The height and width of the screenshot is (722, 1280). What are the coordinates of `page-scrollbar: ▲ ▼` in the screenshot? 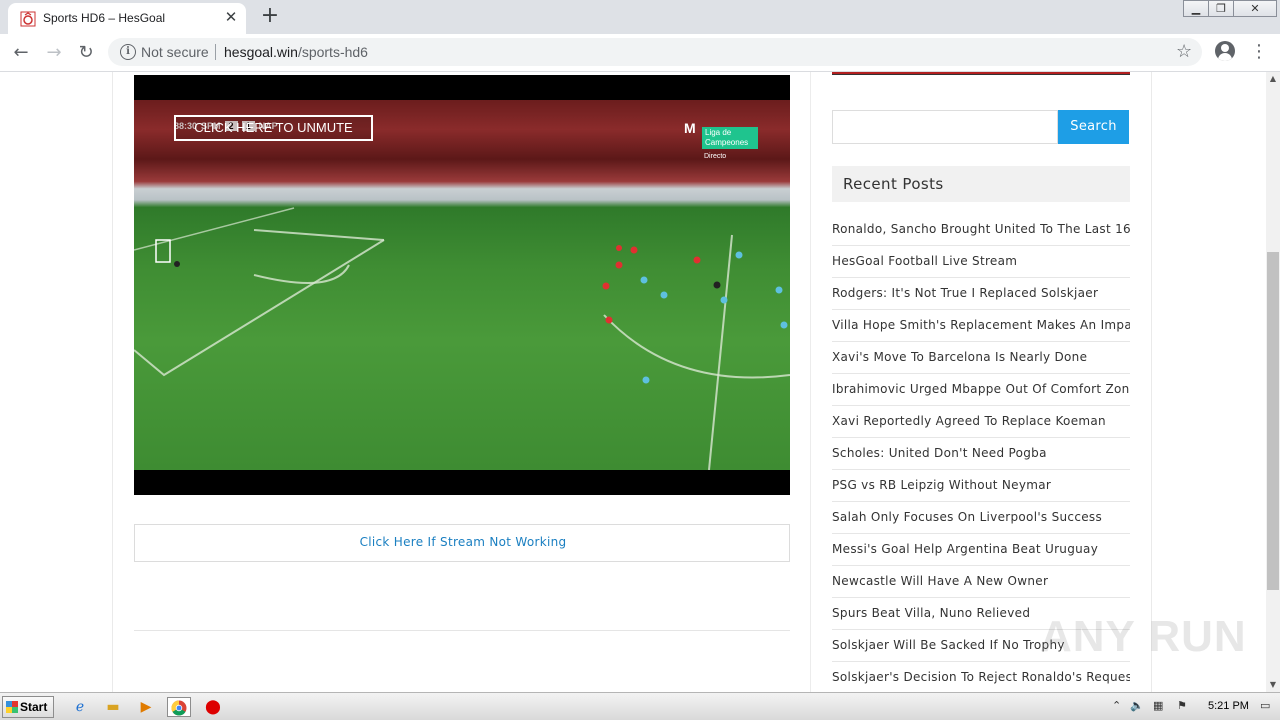 It's located at (1273, 382).